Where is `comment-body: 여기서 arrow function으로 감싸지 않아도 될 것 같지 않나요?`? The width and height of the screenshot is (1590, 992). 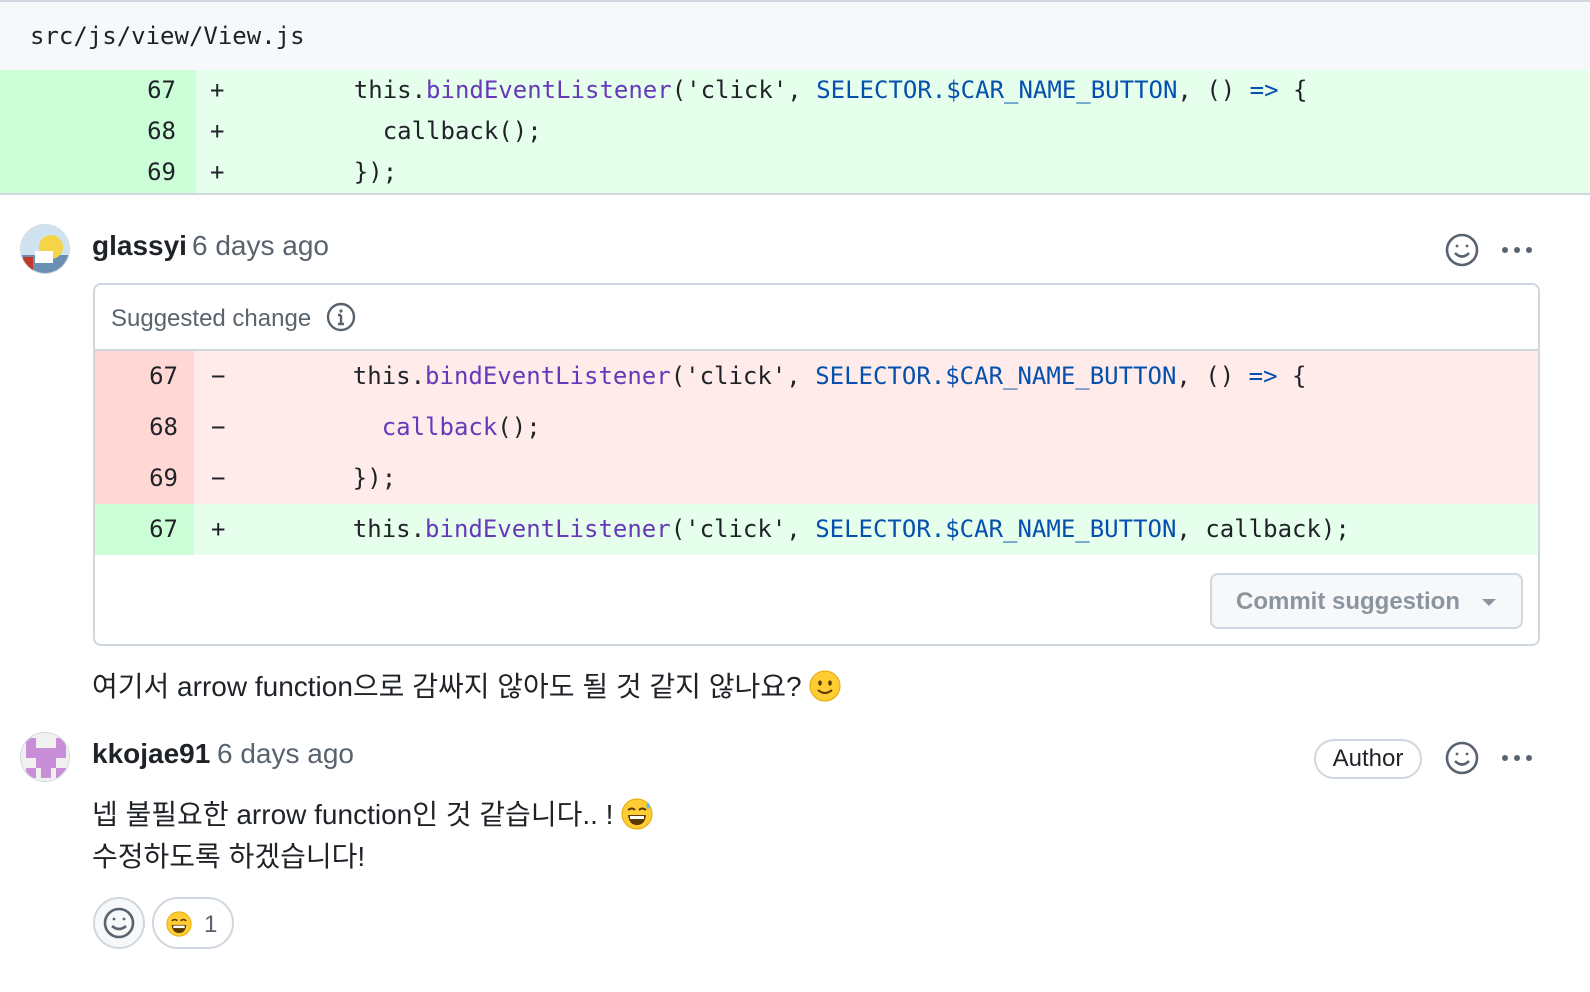
comment-body: 여기서 arrow function으로 감싸지 않아도 될 것 같지 않나요? is located at coordinates (466, 685).